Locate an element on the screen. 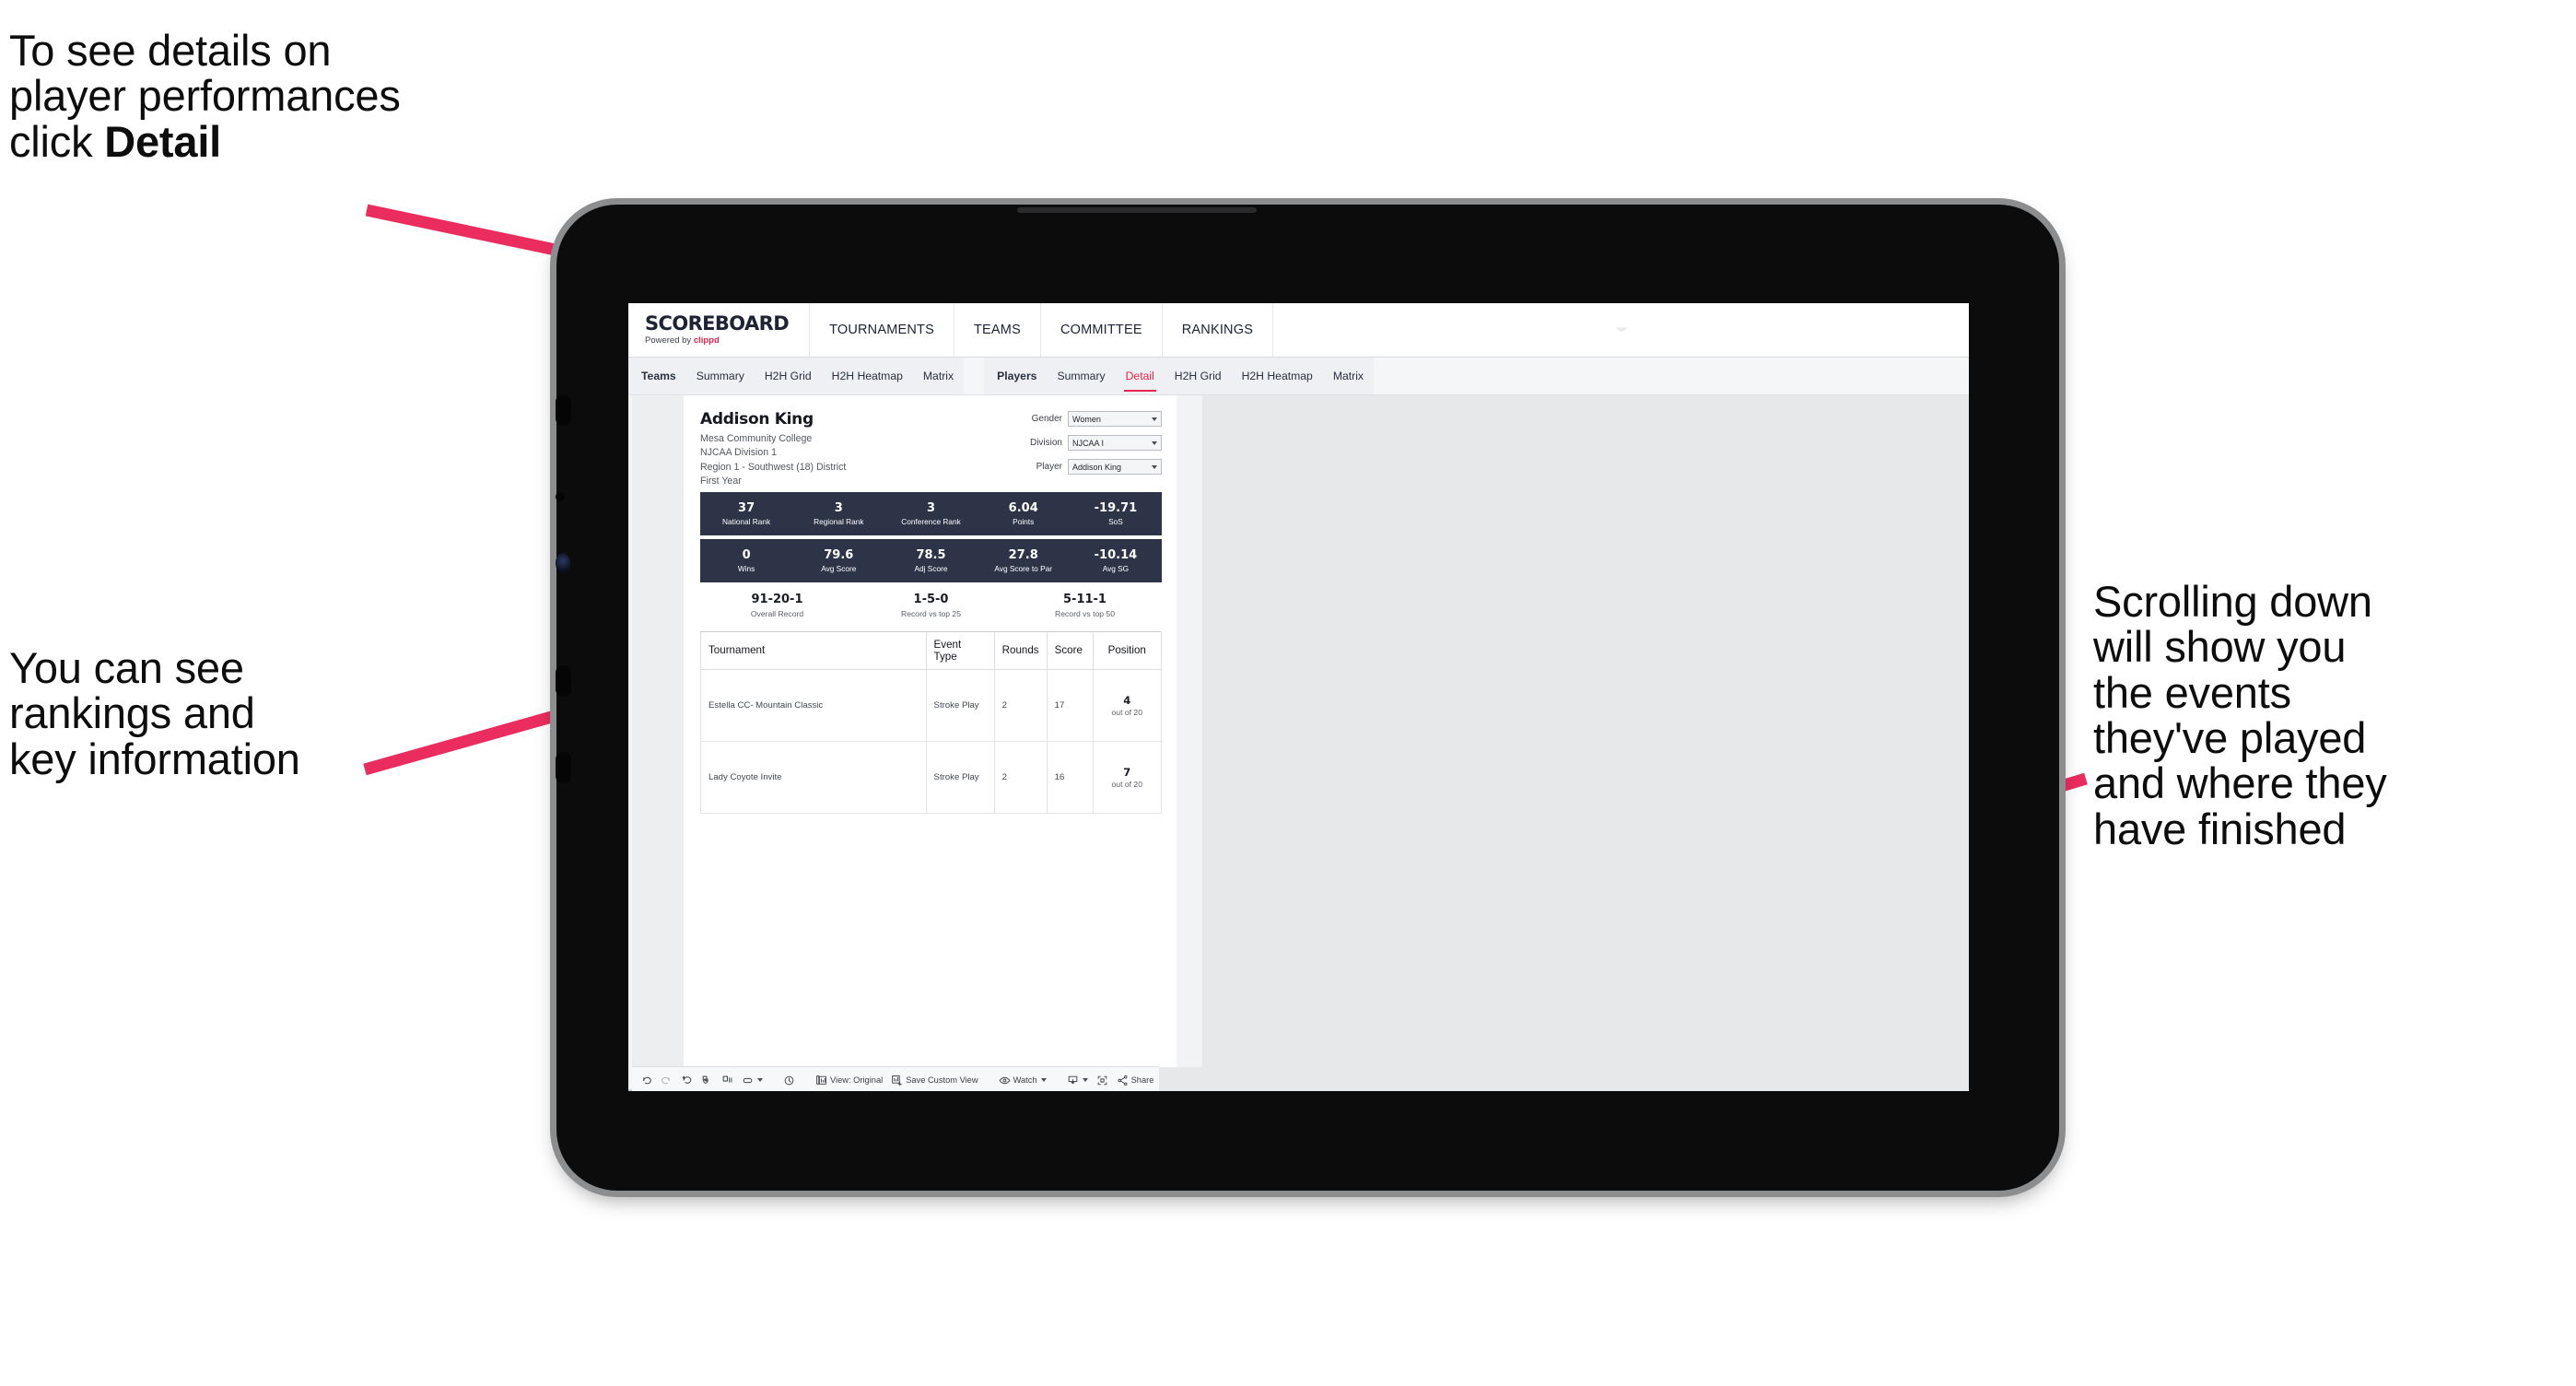 Image resolution: width=2576 pixels, height=1386 pixels. stat-label: Wins is located at coordinates (746, 569).